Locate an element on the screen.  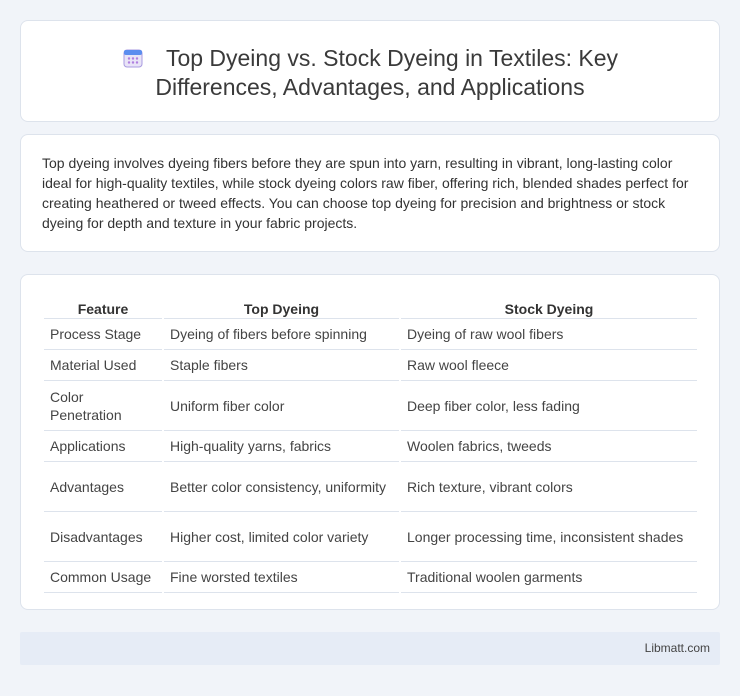
stock-dyeing-cell: Rich texture, vibrant colors is located at coordinates (549, 487).